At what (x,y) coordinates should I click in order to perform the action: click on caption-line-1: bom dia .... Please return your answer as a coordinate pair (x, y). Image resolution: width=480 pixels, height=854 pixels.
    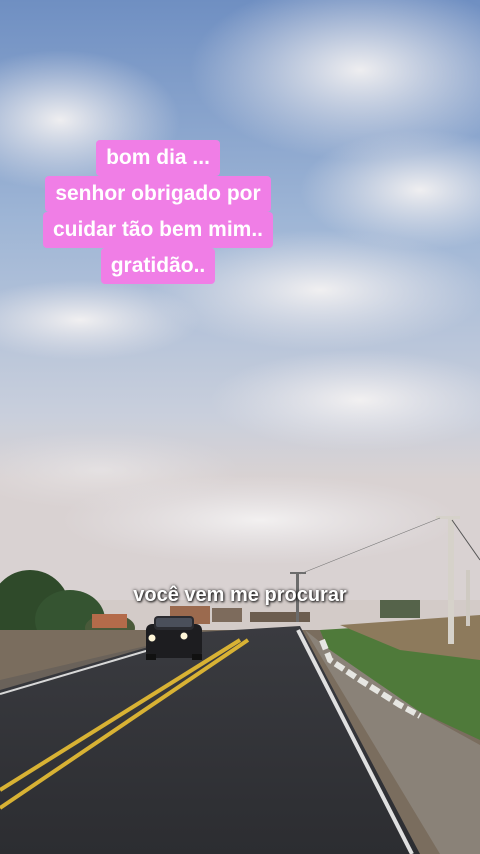
    Looking at the image, I should click on (158, 158).